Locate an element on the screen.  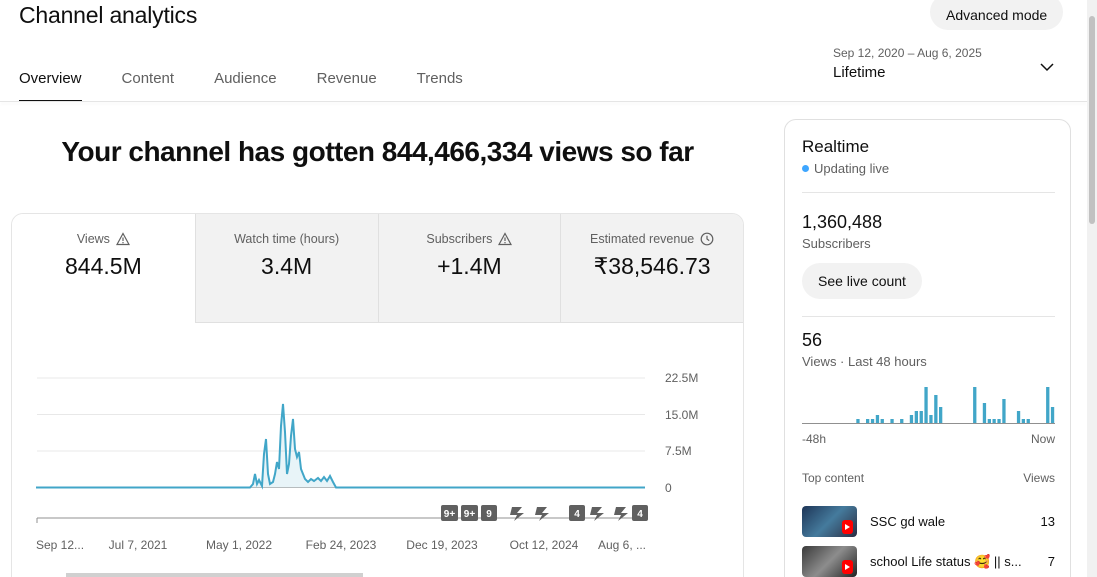
chart-gridlines is located at coordinates (341, 448).